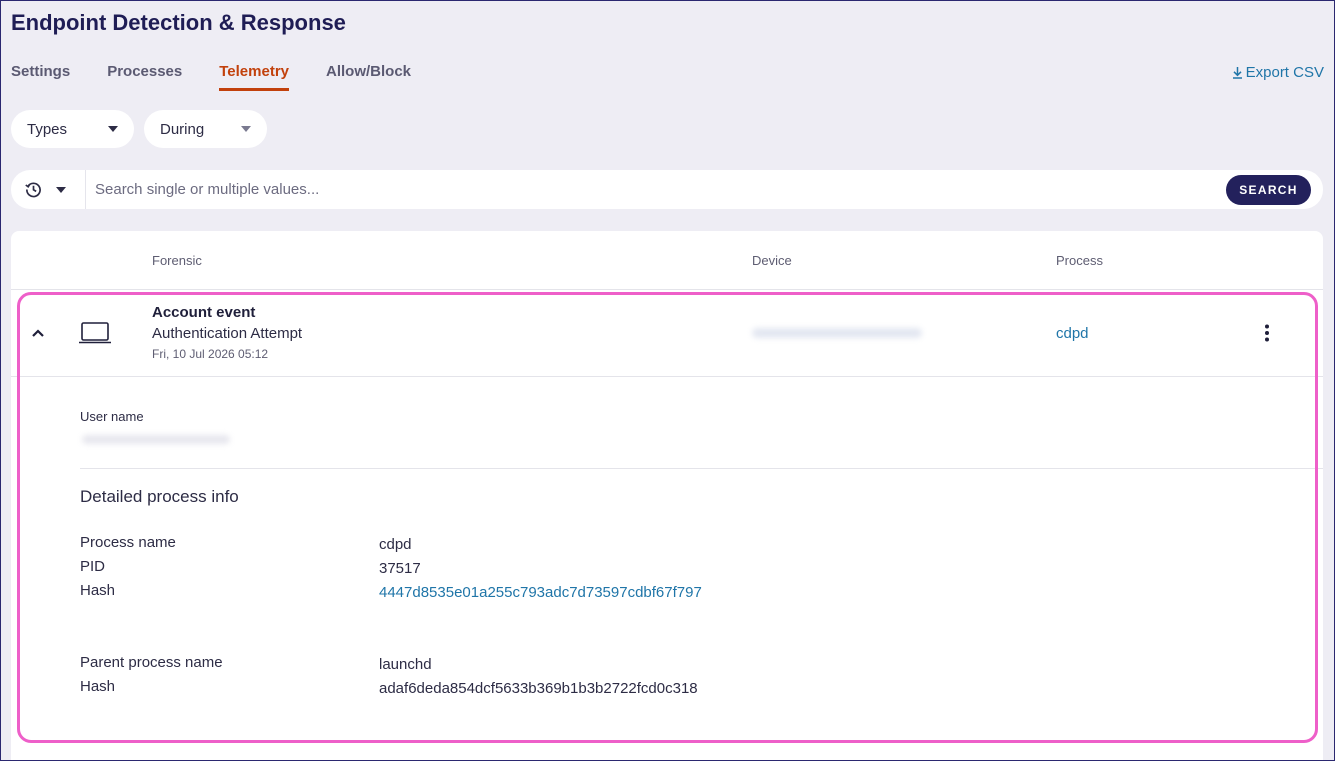  I want to click on tab-telemetry: Telemetry, so click(254, 77).